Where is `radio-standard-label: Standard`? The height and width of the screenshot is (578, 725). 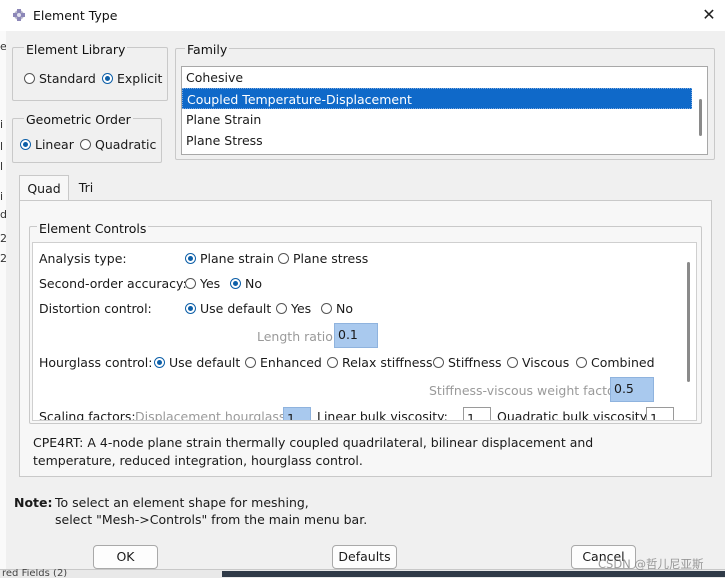 radio-standard-label: Standard is located at coordinates (67, 78).